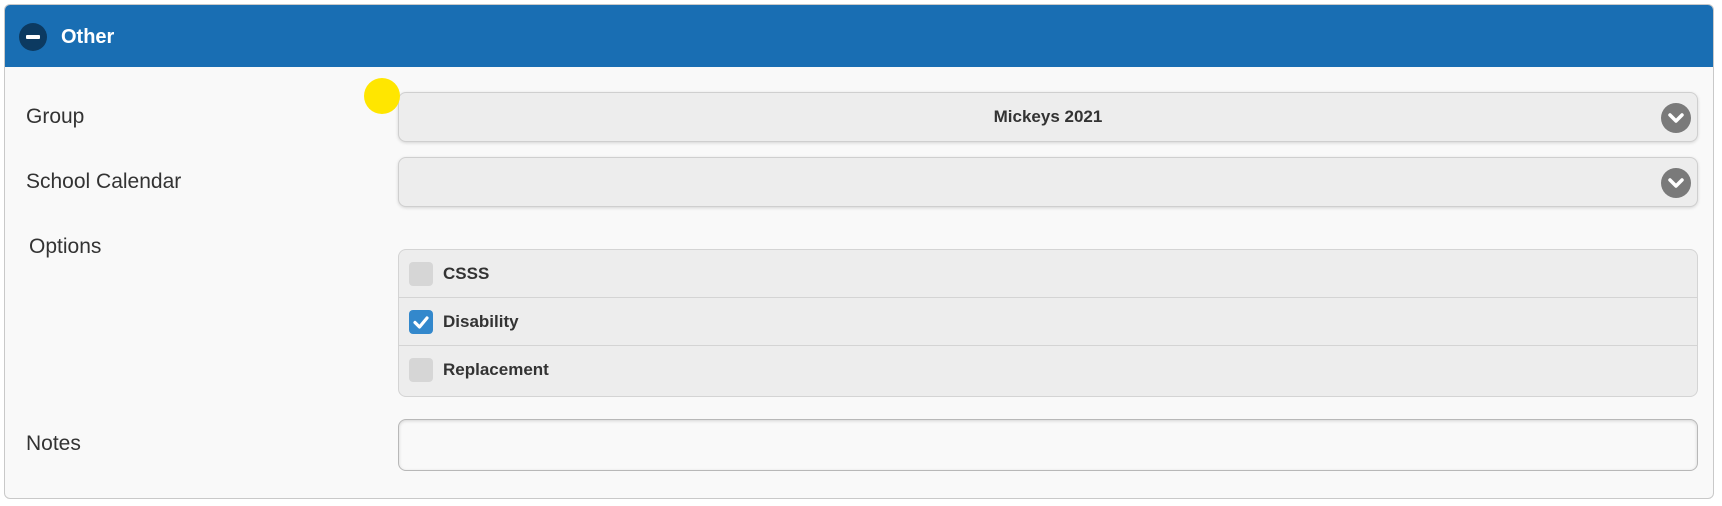  I want to click on school-calendar-label: School Calendar, so click(104, 181).